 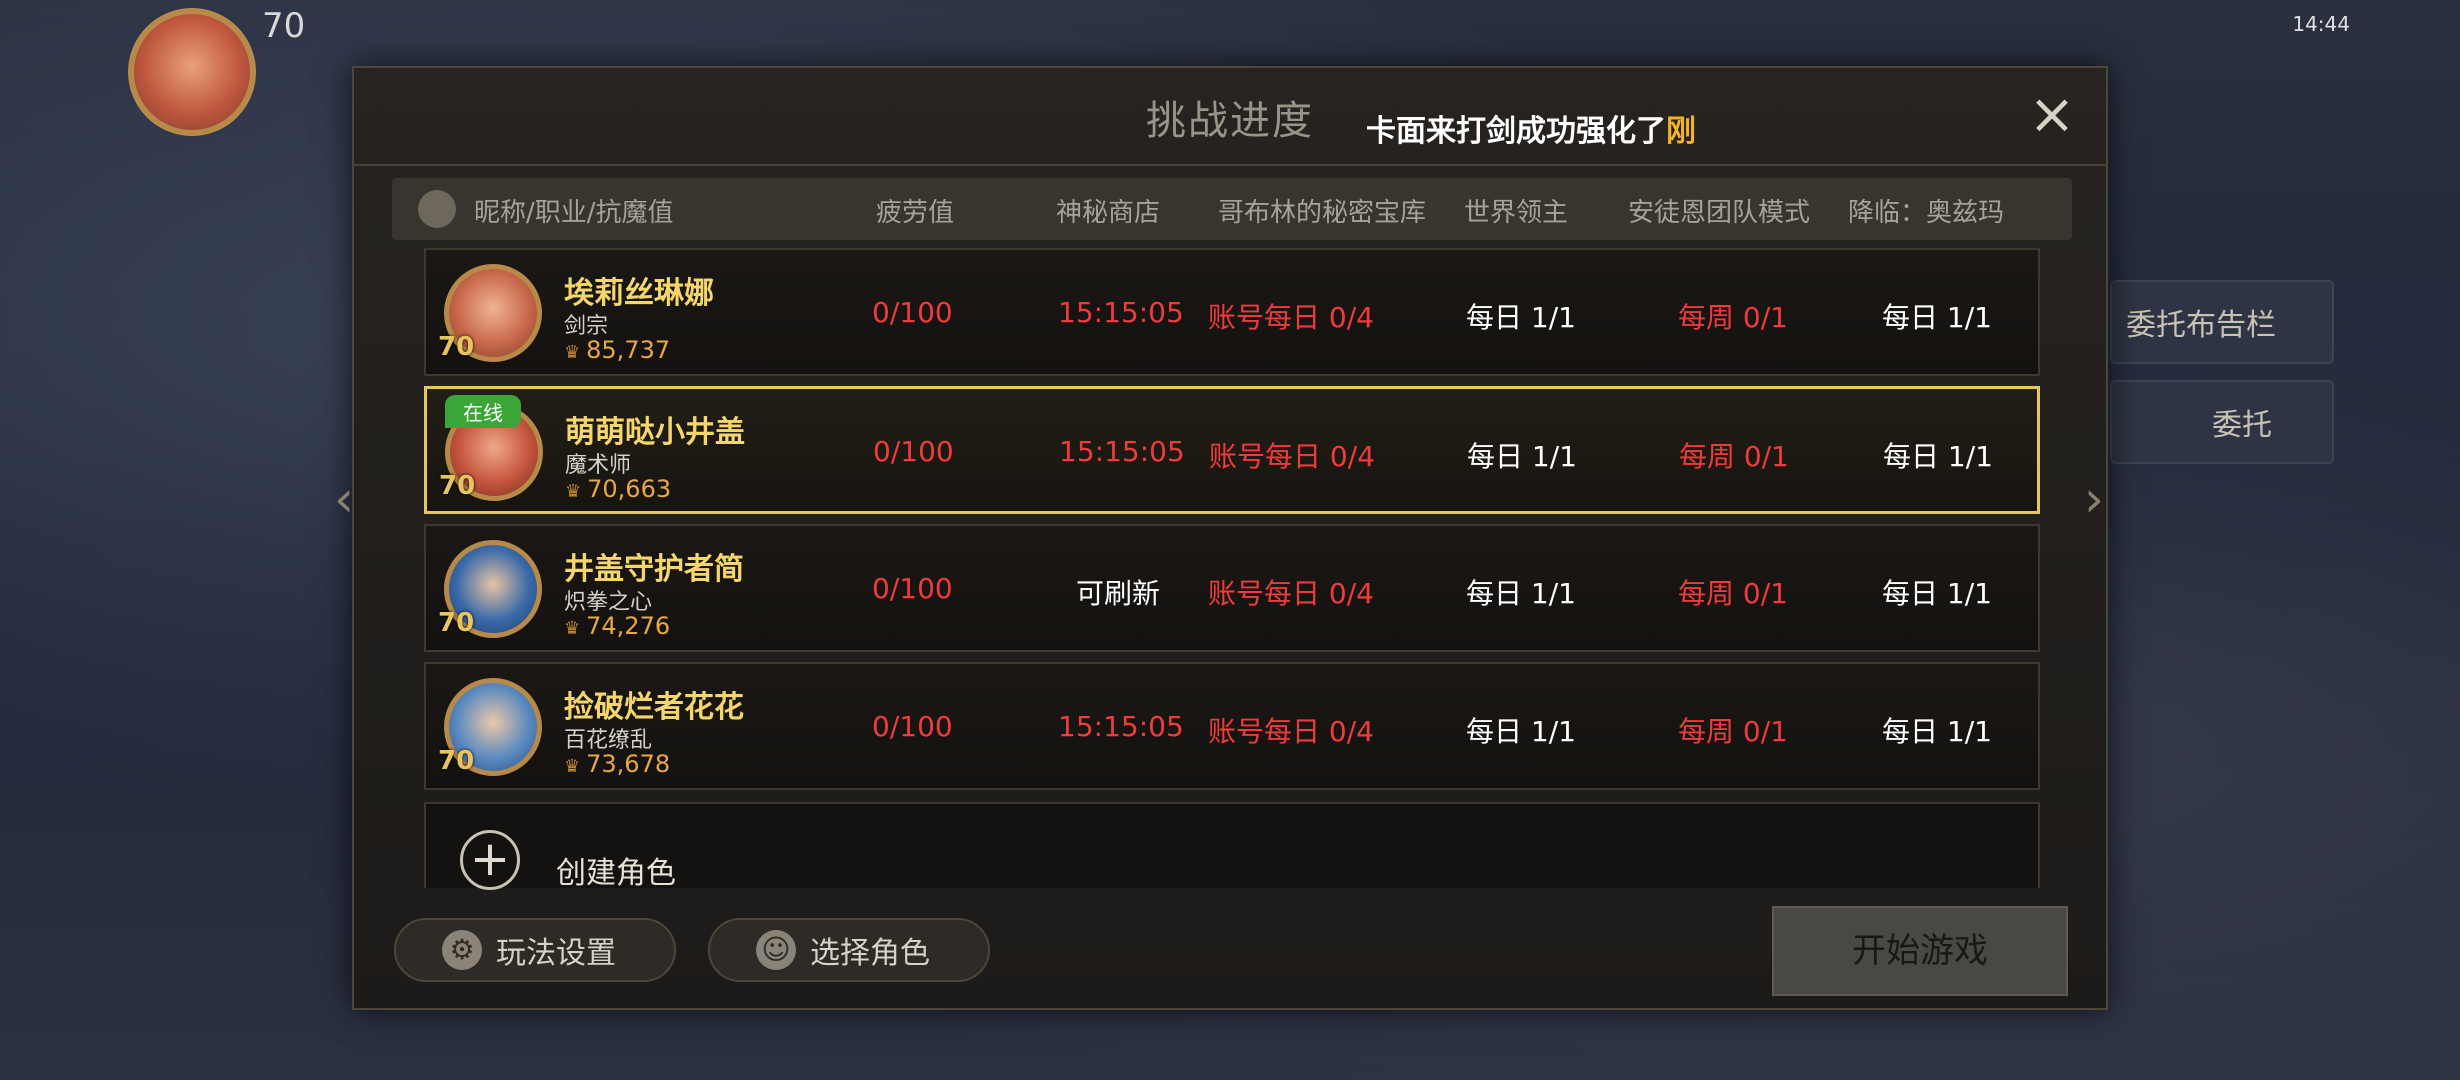 What do you see at coordinates (1719, 213) in the screenshot?
I see `col-header-anton: 安徒恩团队模式` at bounding box center [1719, 213].